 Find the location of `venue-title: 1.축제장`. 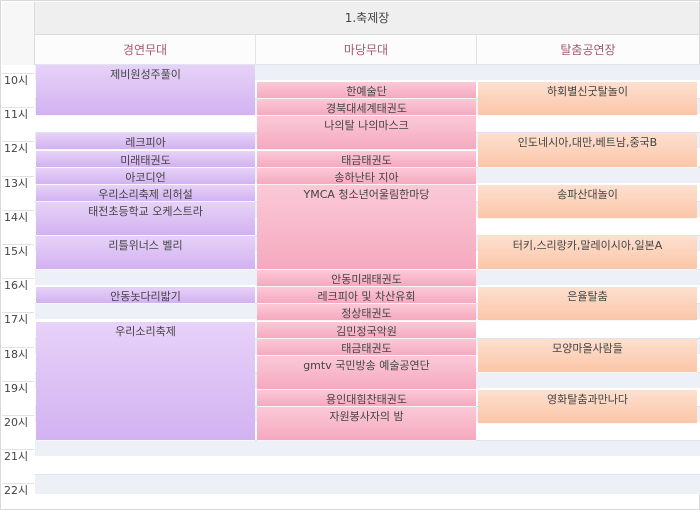

venue-title: 1.축제장 is located at coordinates (367, 18).